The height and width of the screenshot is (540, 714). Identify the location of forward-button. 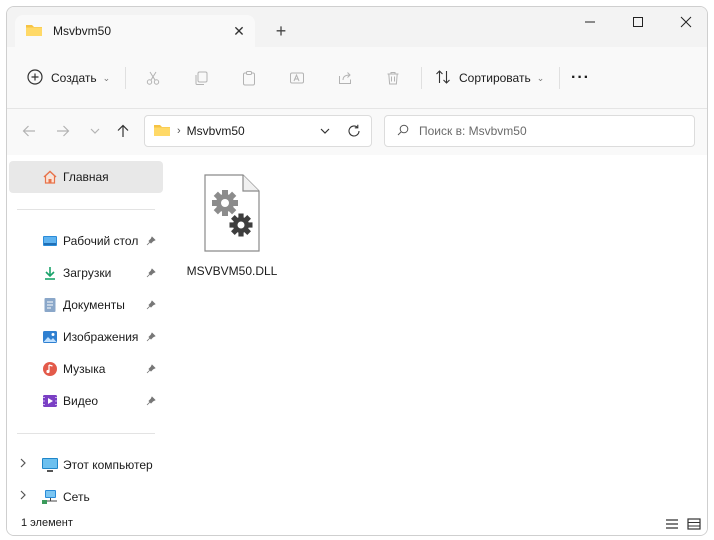
(63, 131).